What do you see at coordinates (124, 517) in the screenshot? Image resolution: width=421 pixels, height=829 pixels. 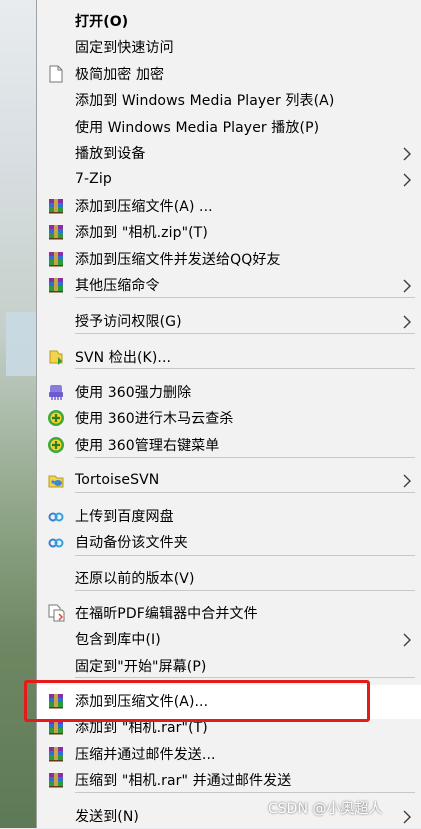 I see `menu-item-label: 上传到百度网盘` at bounding box center [124, 517].